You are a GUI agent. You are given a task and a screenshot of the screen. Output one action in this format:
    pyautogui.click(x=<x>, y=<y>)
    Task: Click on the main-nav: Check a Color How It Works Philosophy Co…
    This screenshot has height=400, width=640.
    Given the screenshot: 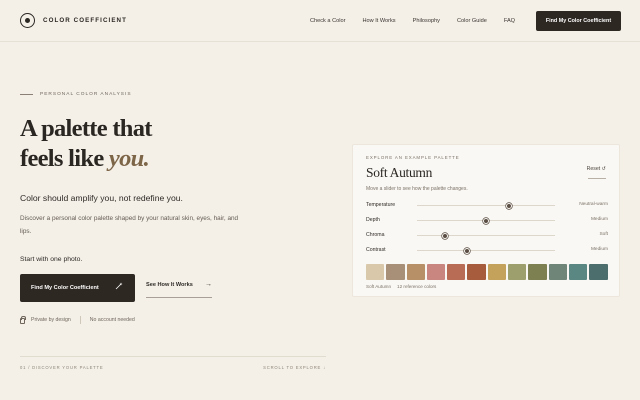 What is the action you would take?
    pyautogui.click(x=421, y=21)
    